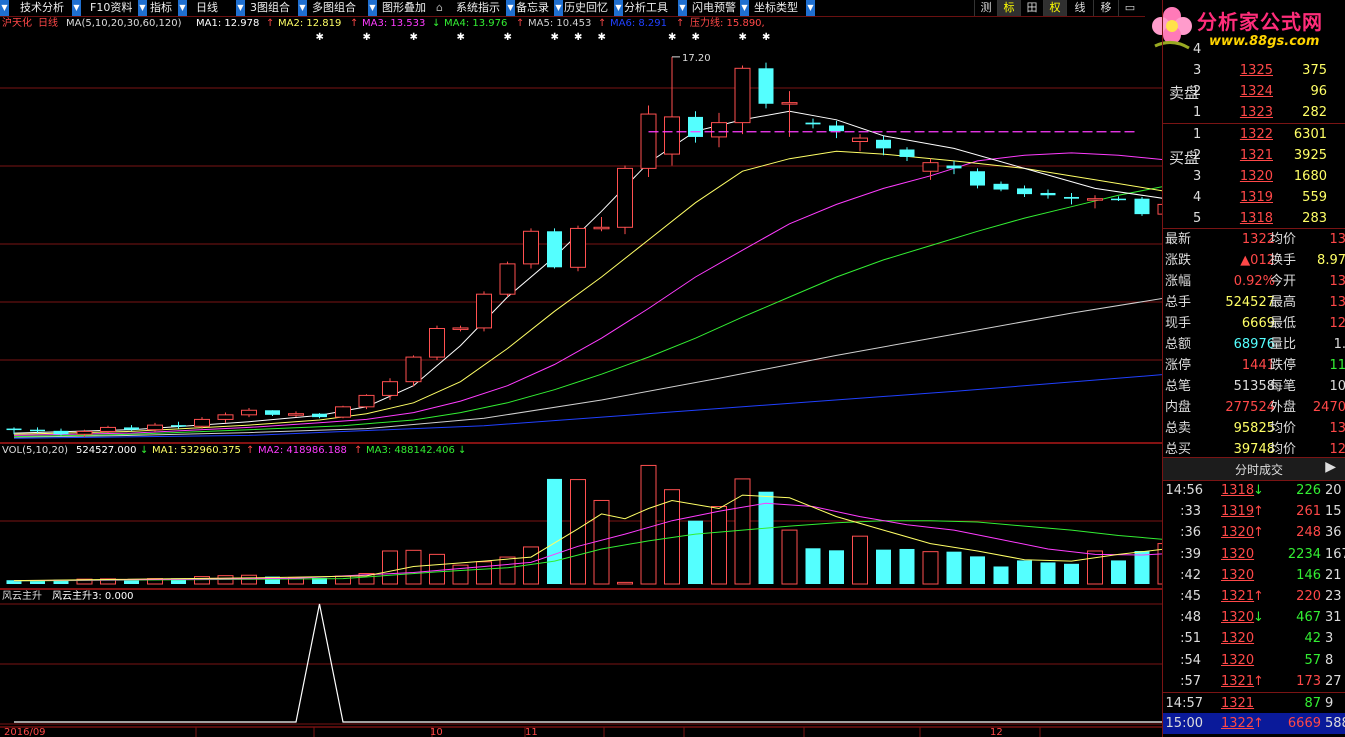 This screenshot has height=737, width=1345. I want to click on tick-volume: 146, so click(1308, 575).